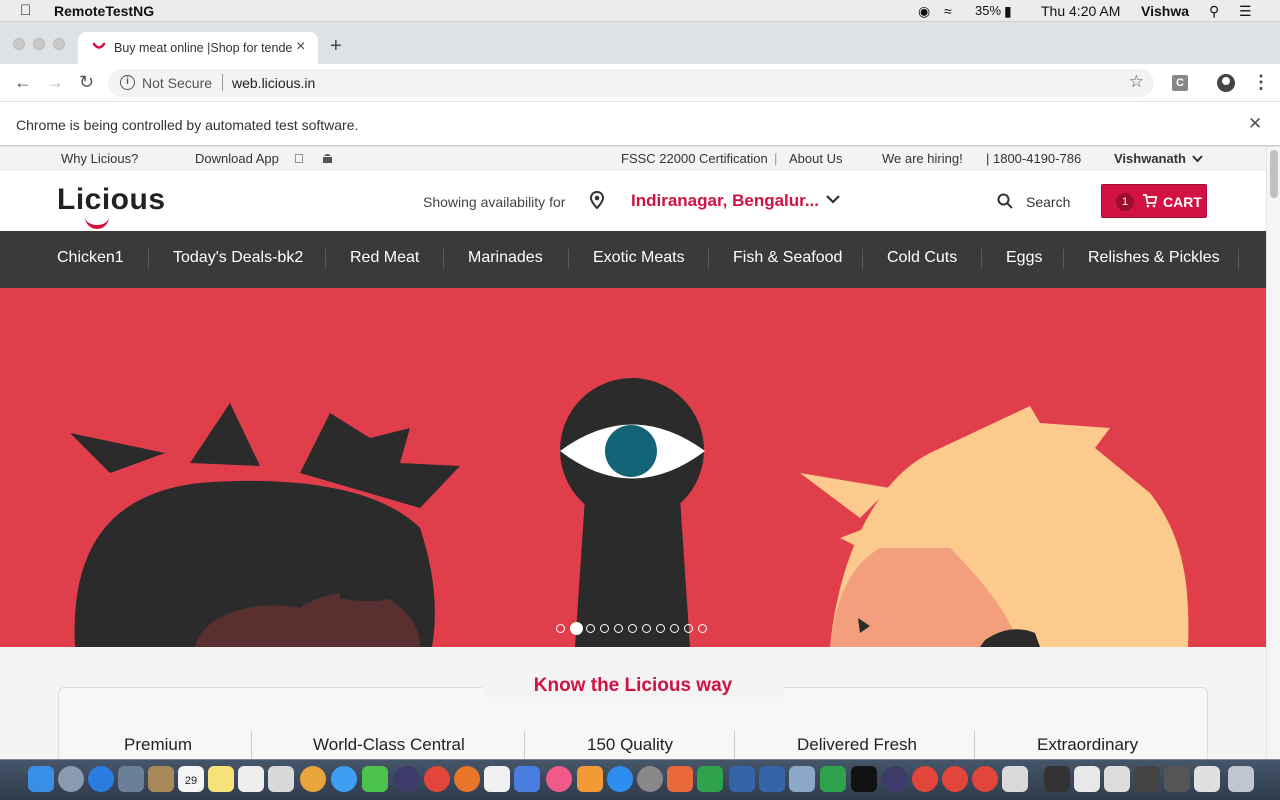  I want to click on bookmark-star-icon: ☆, so click(1136, 82).